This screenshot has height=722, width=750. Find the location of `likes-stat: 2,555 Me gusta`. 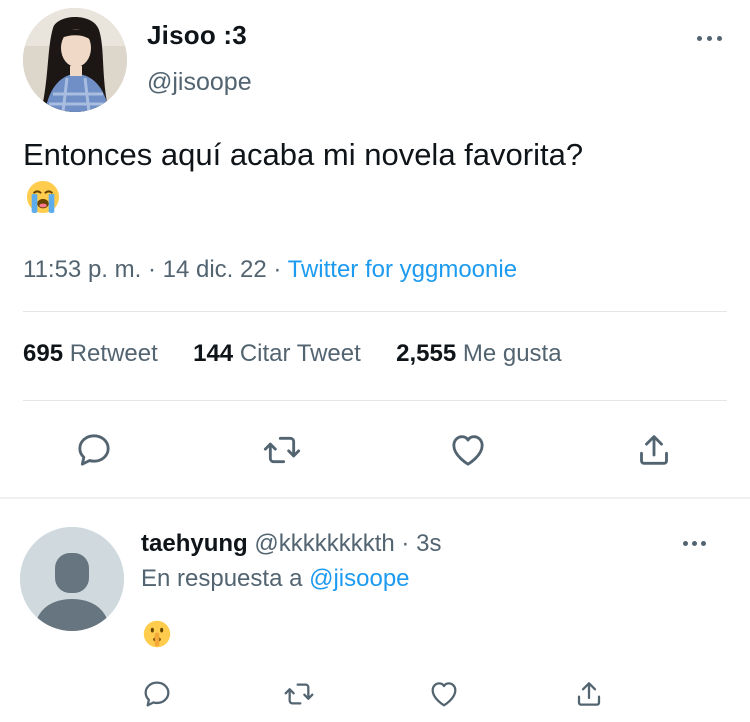

likes-stat: 2,555 Me gusta is located at coordinates (475, 353).